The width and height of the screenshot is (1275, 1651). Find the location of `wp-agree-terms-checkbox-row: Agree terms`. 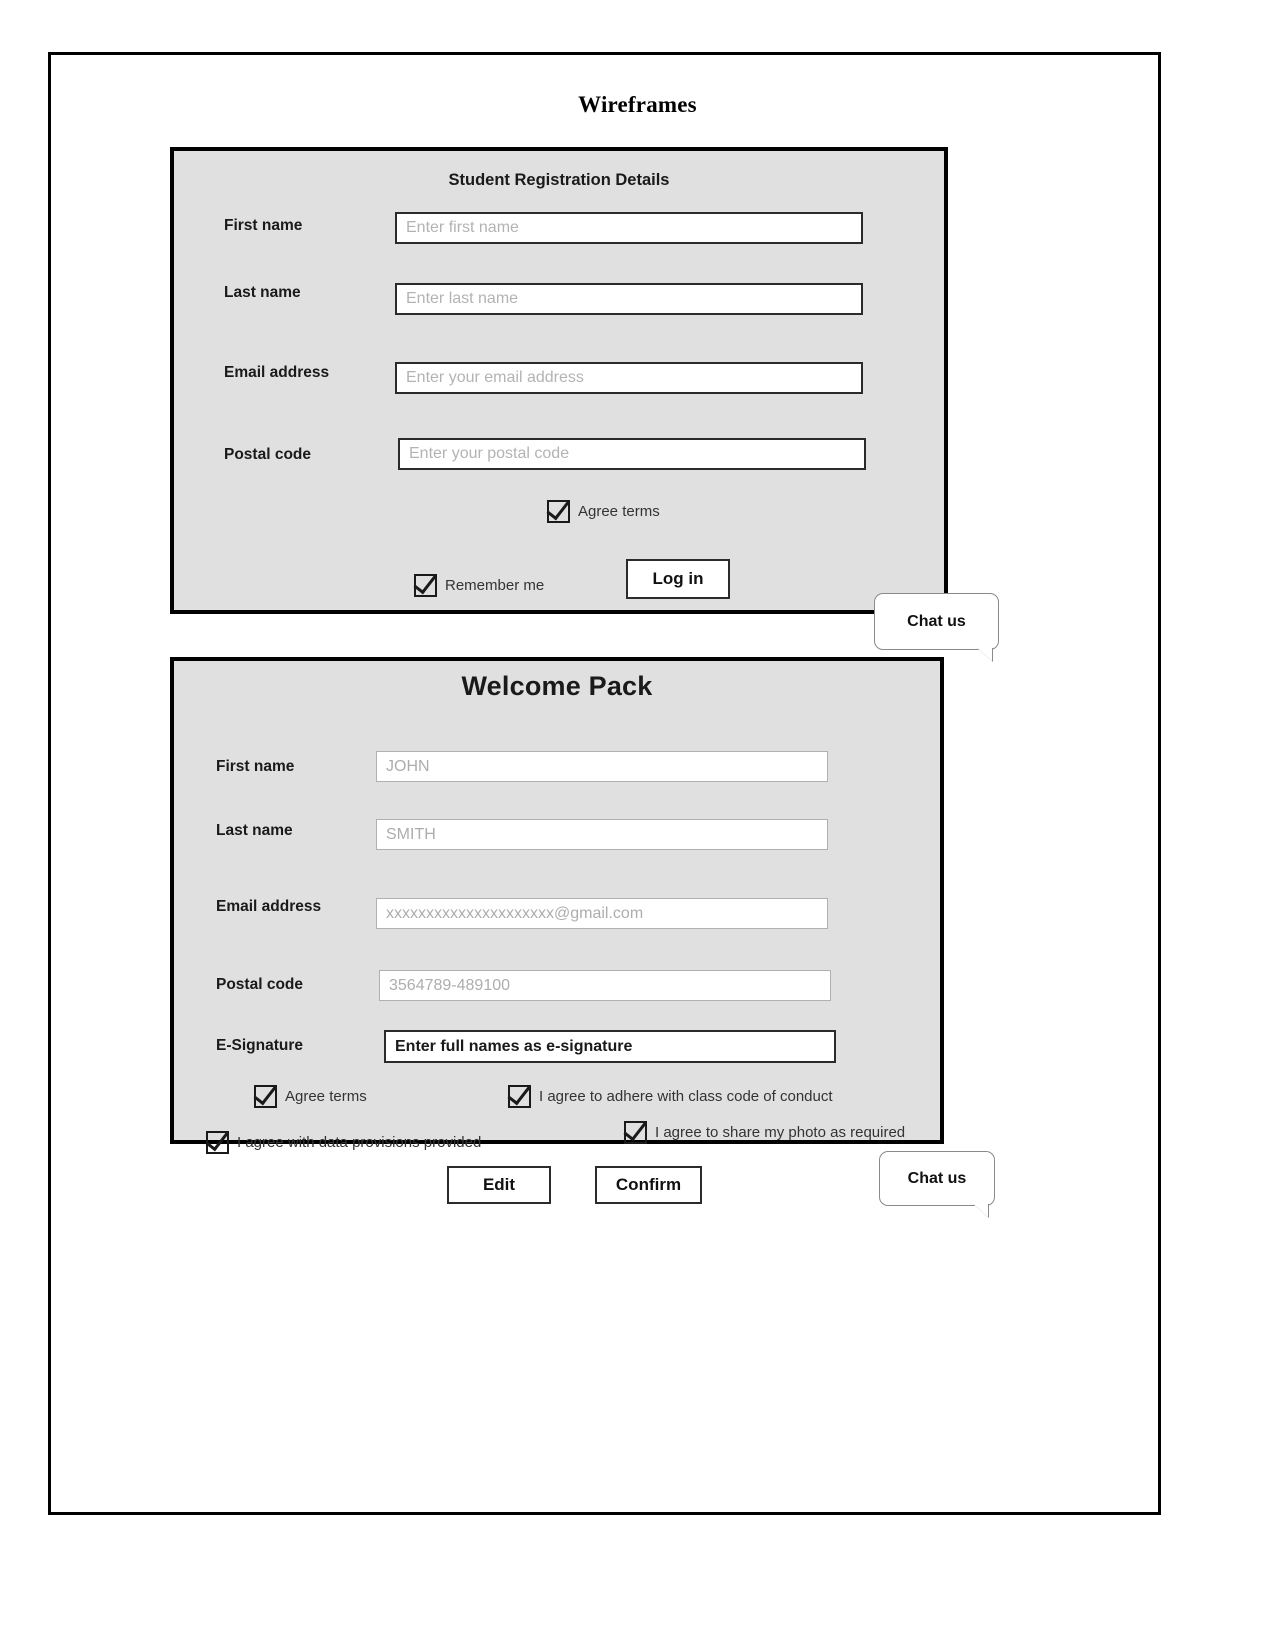

wp-agree-terms-checkbox-row: Agree terms is located at coordinates (310, 1096).